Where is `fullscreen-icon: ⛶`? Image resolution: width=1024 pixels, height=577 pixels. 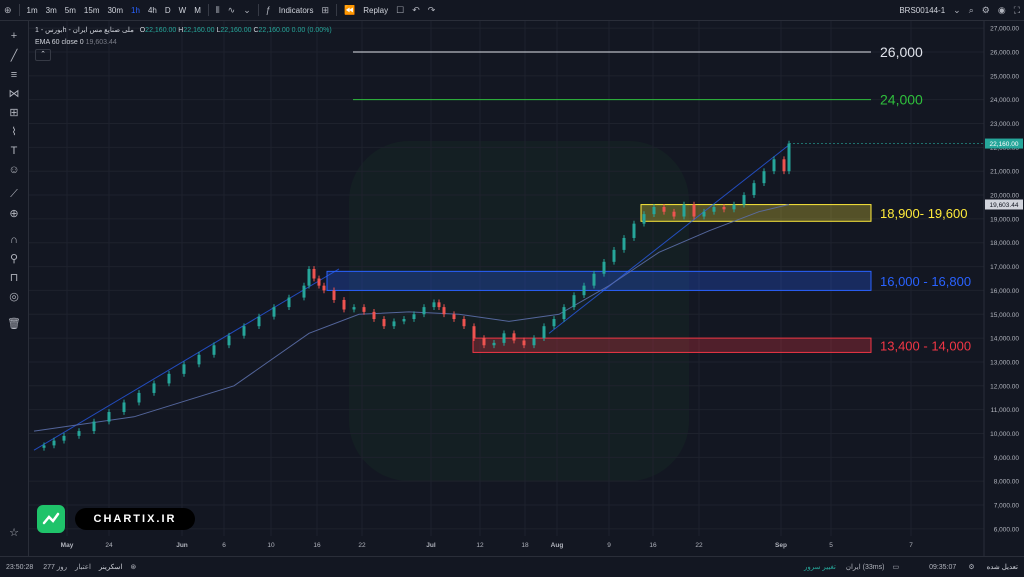 fullscreen-icon: ⛶ is located at coordinates (1017, 10).